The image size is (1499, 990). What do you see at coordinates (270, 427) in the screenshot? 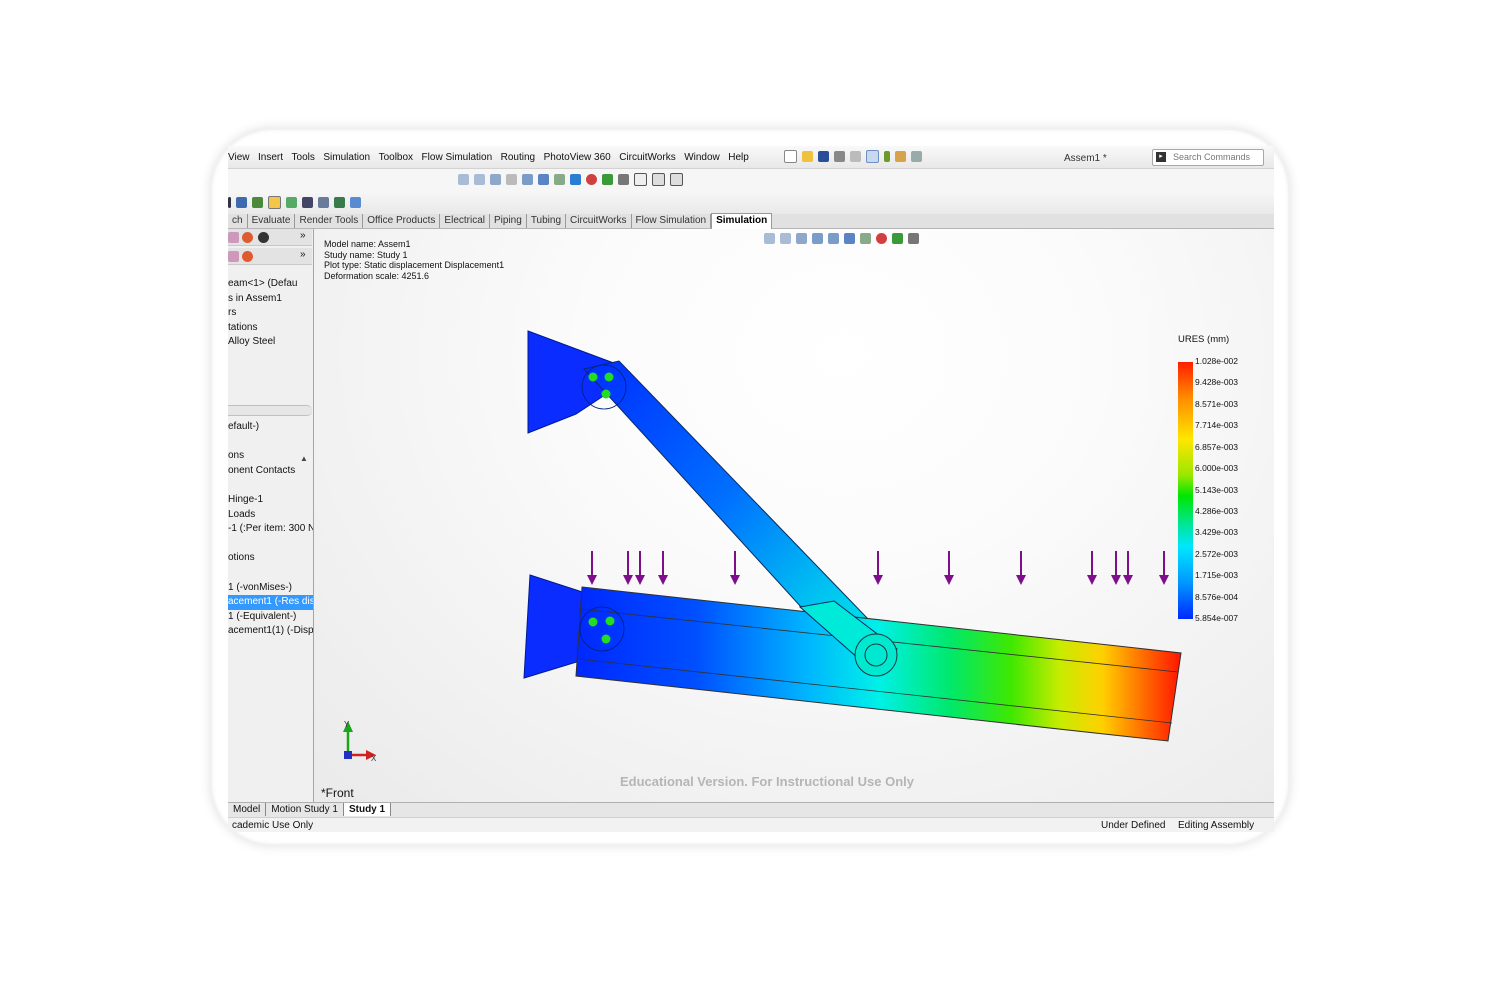
I see `study-tree-item: efault-)` at bounding box center [270, 427].